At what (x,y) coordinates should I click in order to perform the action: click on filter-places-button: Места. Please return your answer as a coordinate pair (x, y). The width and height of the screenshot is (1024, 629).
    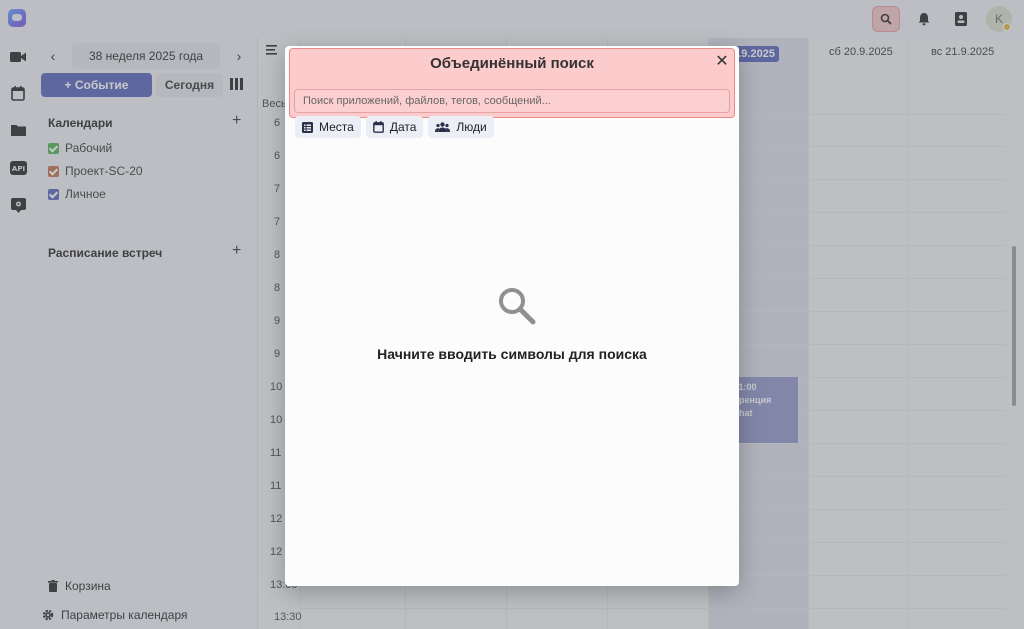
    Looking at the image, I should click on (328, 127).